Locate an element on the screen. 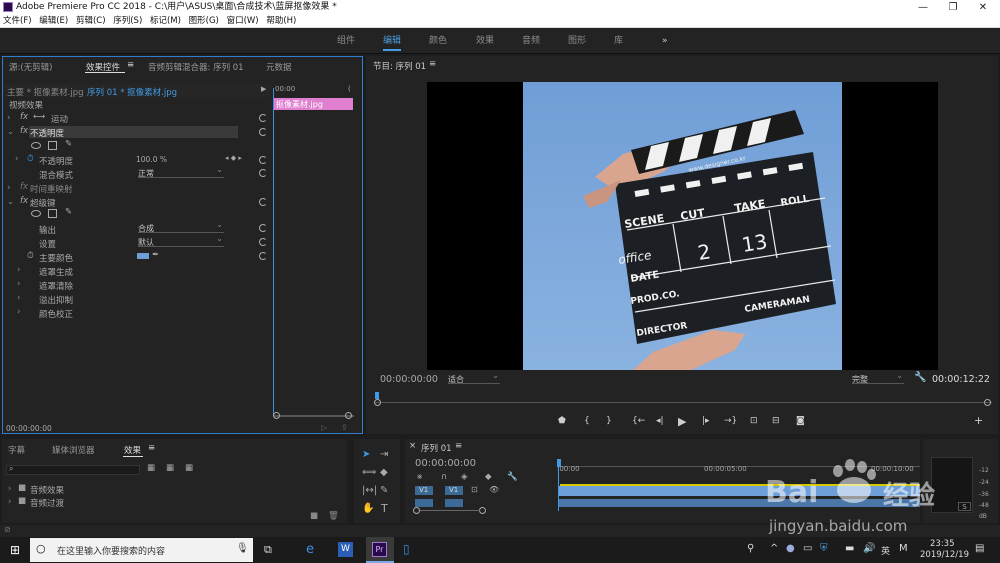  workspace-color: 颜色 is located at coordinates (438, 41).